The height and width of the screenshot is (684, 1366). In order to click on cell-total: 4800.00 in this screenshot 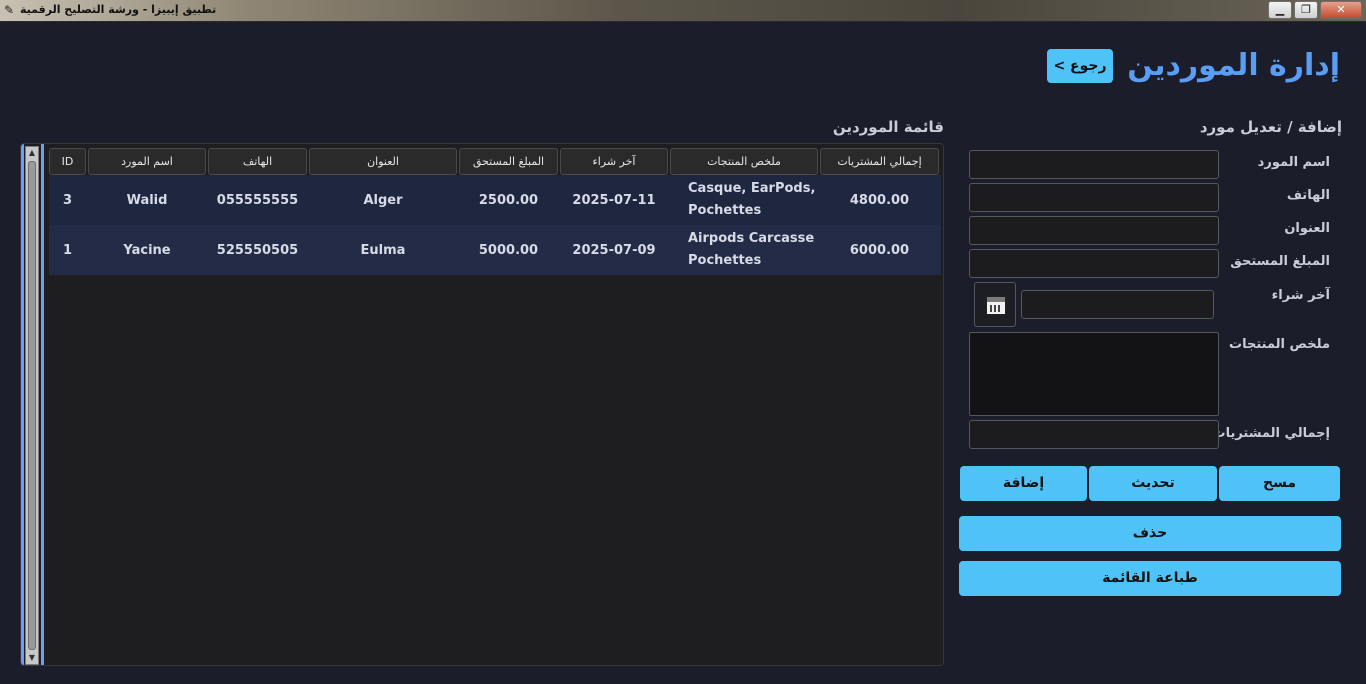, I will do `click(879, 200)`.